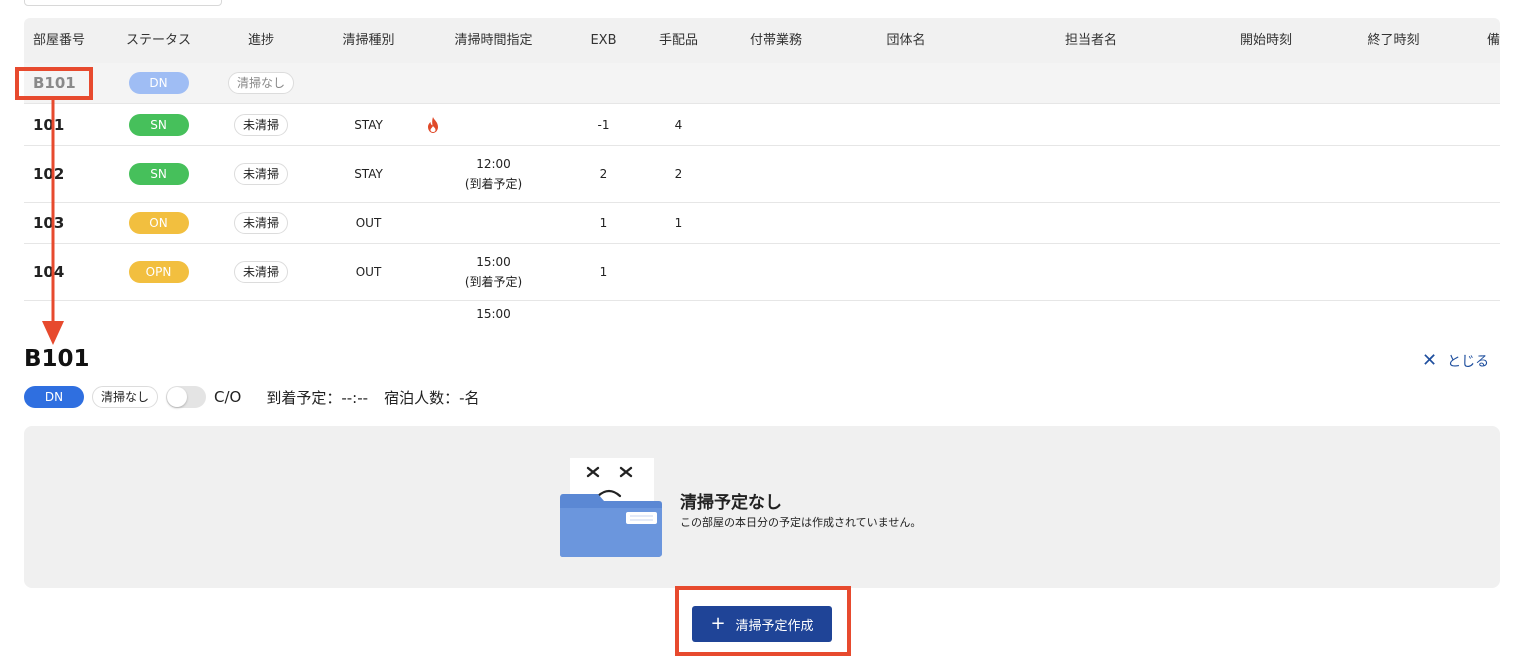  I want to click on header-extra-tasks: 付帯業務, so click(775, 40).